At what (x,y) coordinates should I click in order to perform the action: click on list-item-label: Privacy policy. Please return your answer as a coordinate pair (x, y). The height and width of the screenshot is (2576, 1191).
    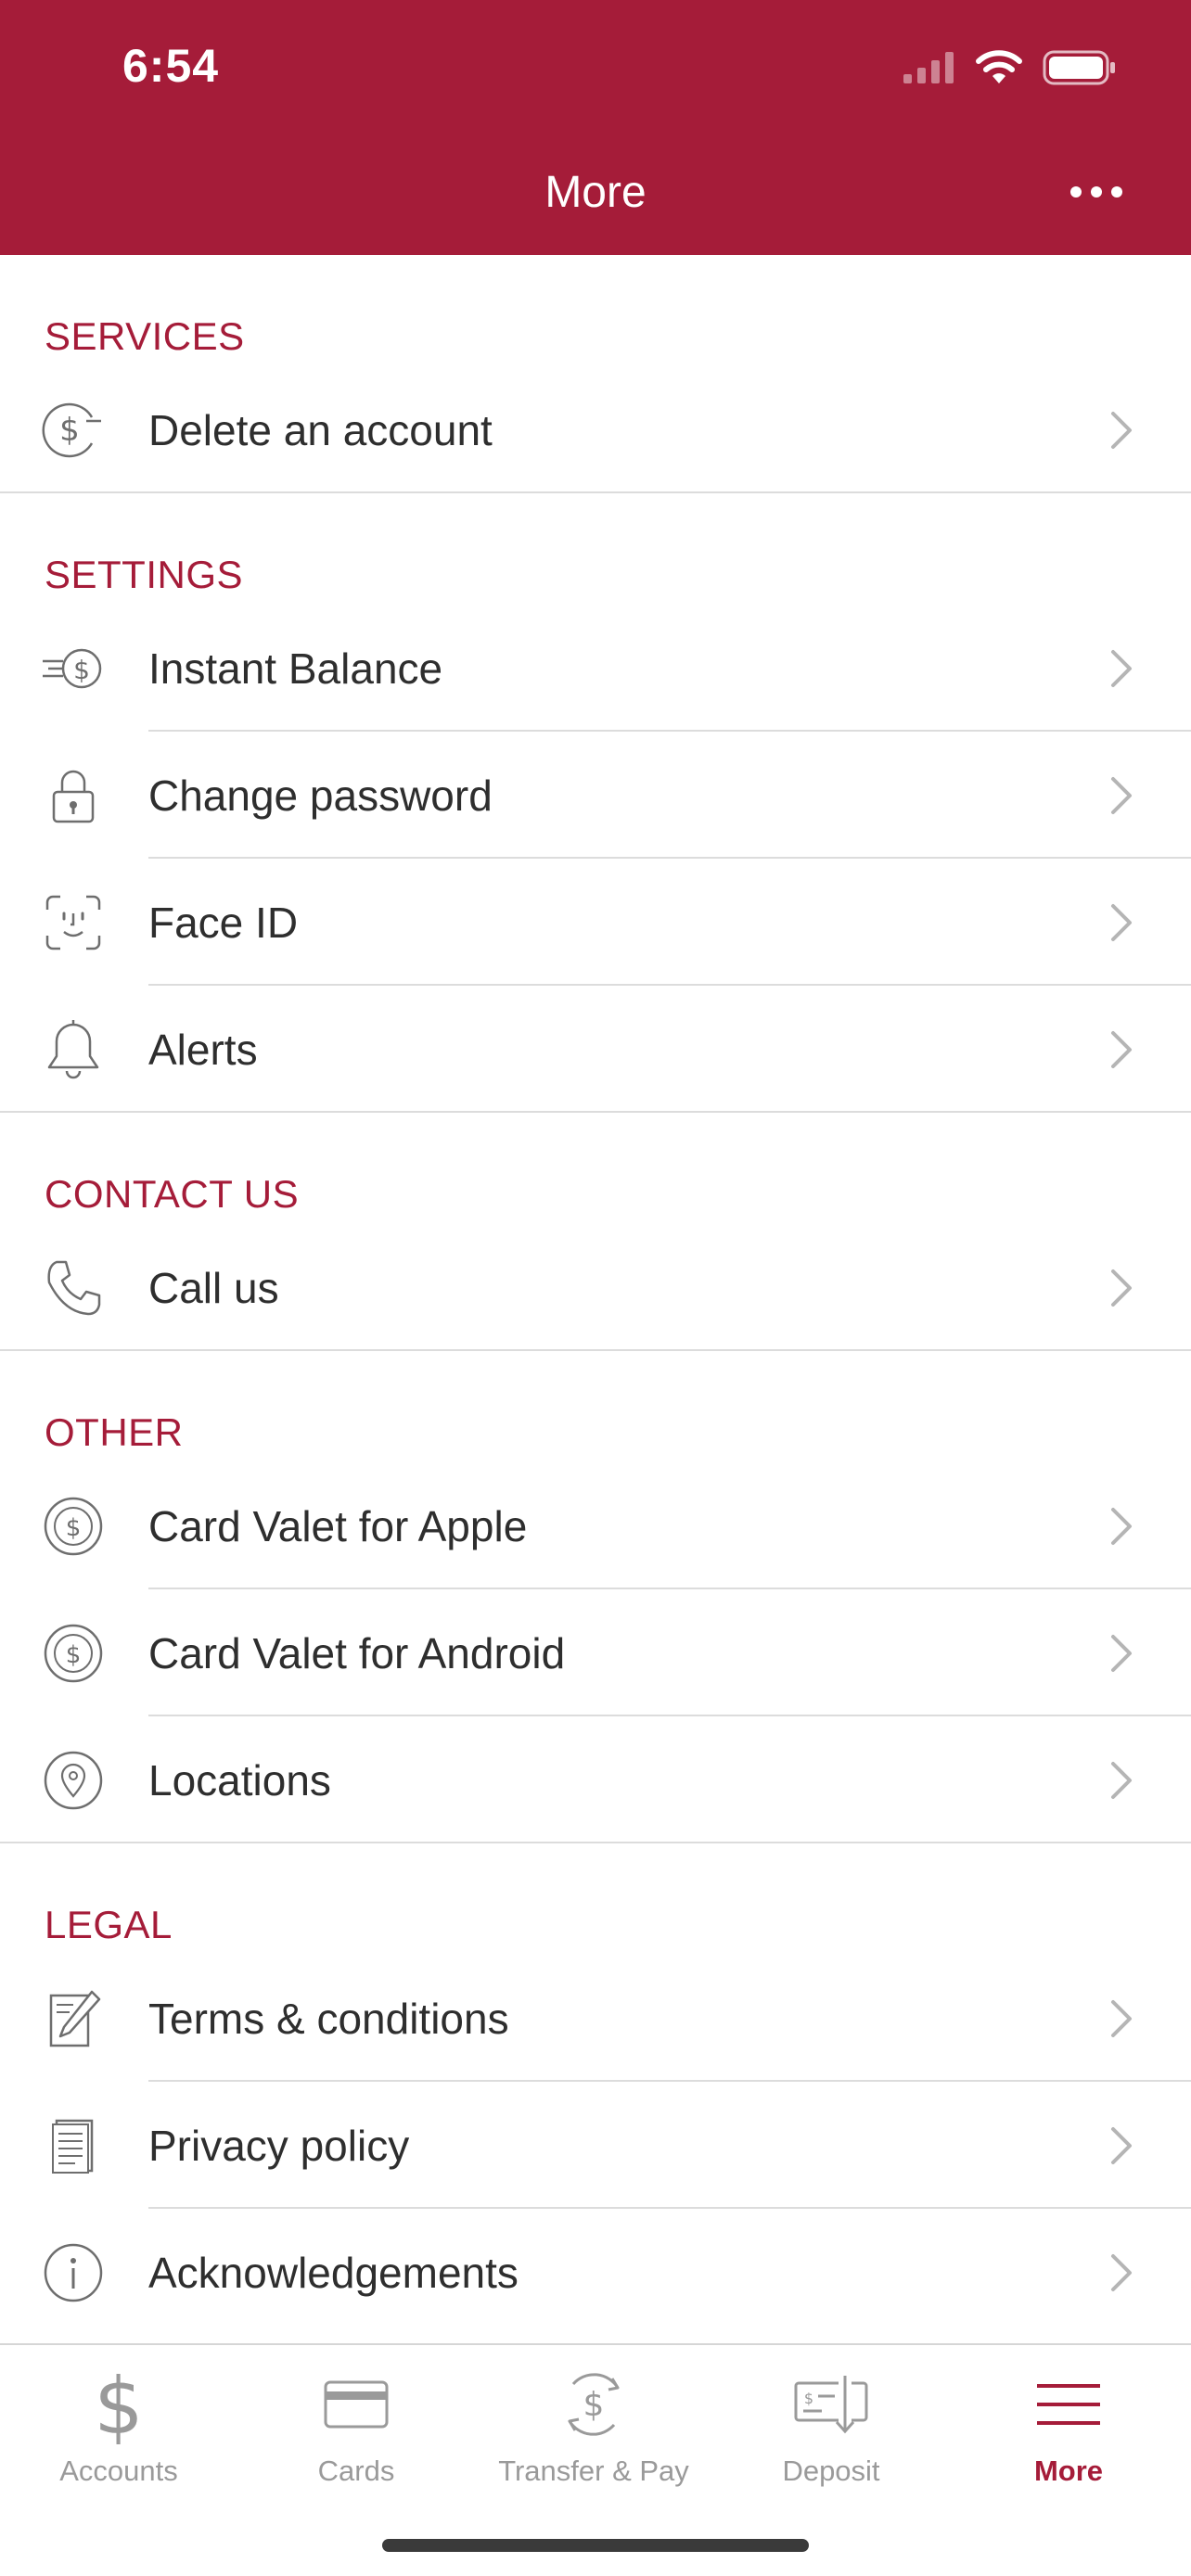
    Looking at the image, I should click on (279, 2145).